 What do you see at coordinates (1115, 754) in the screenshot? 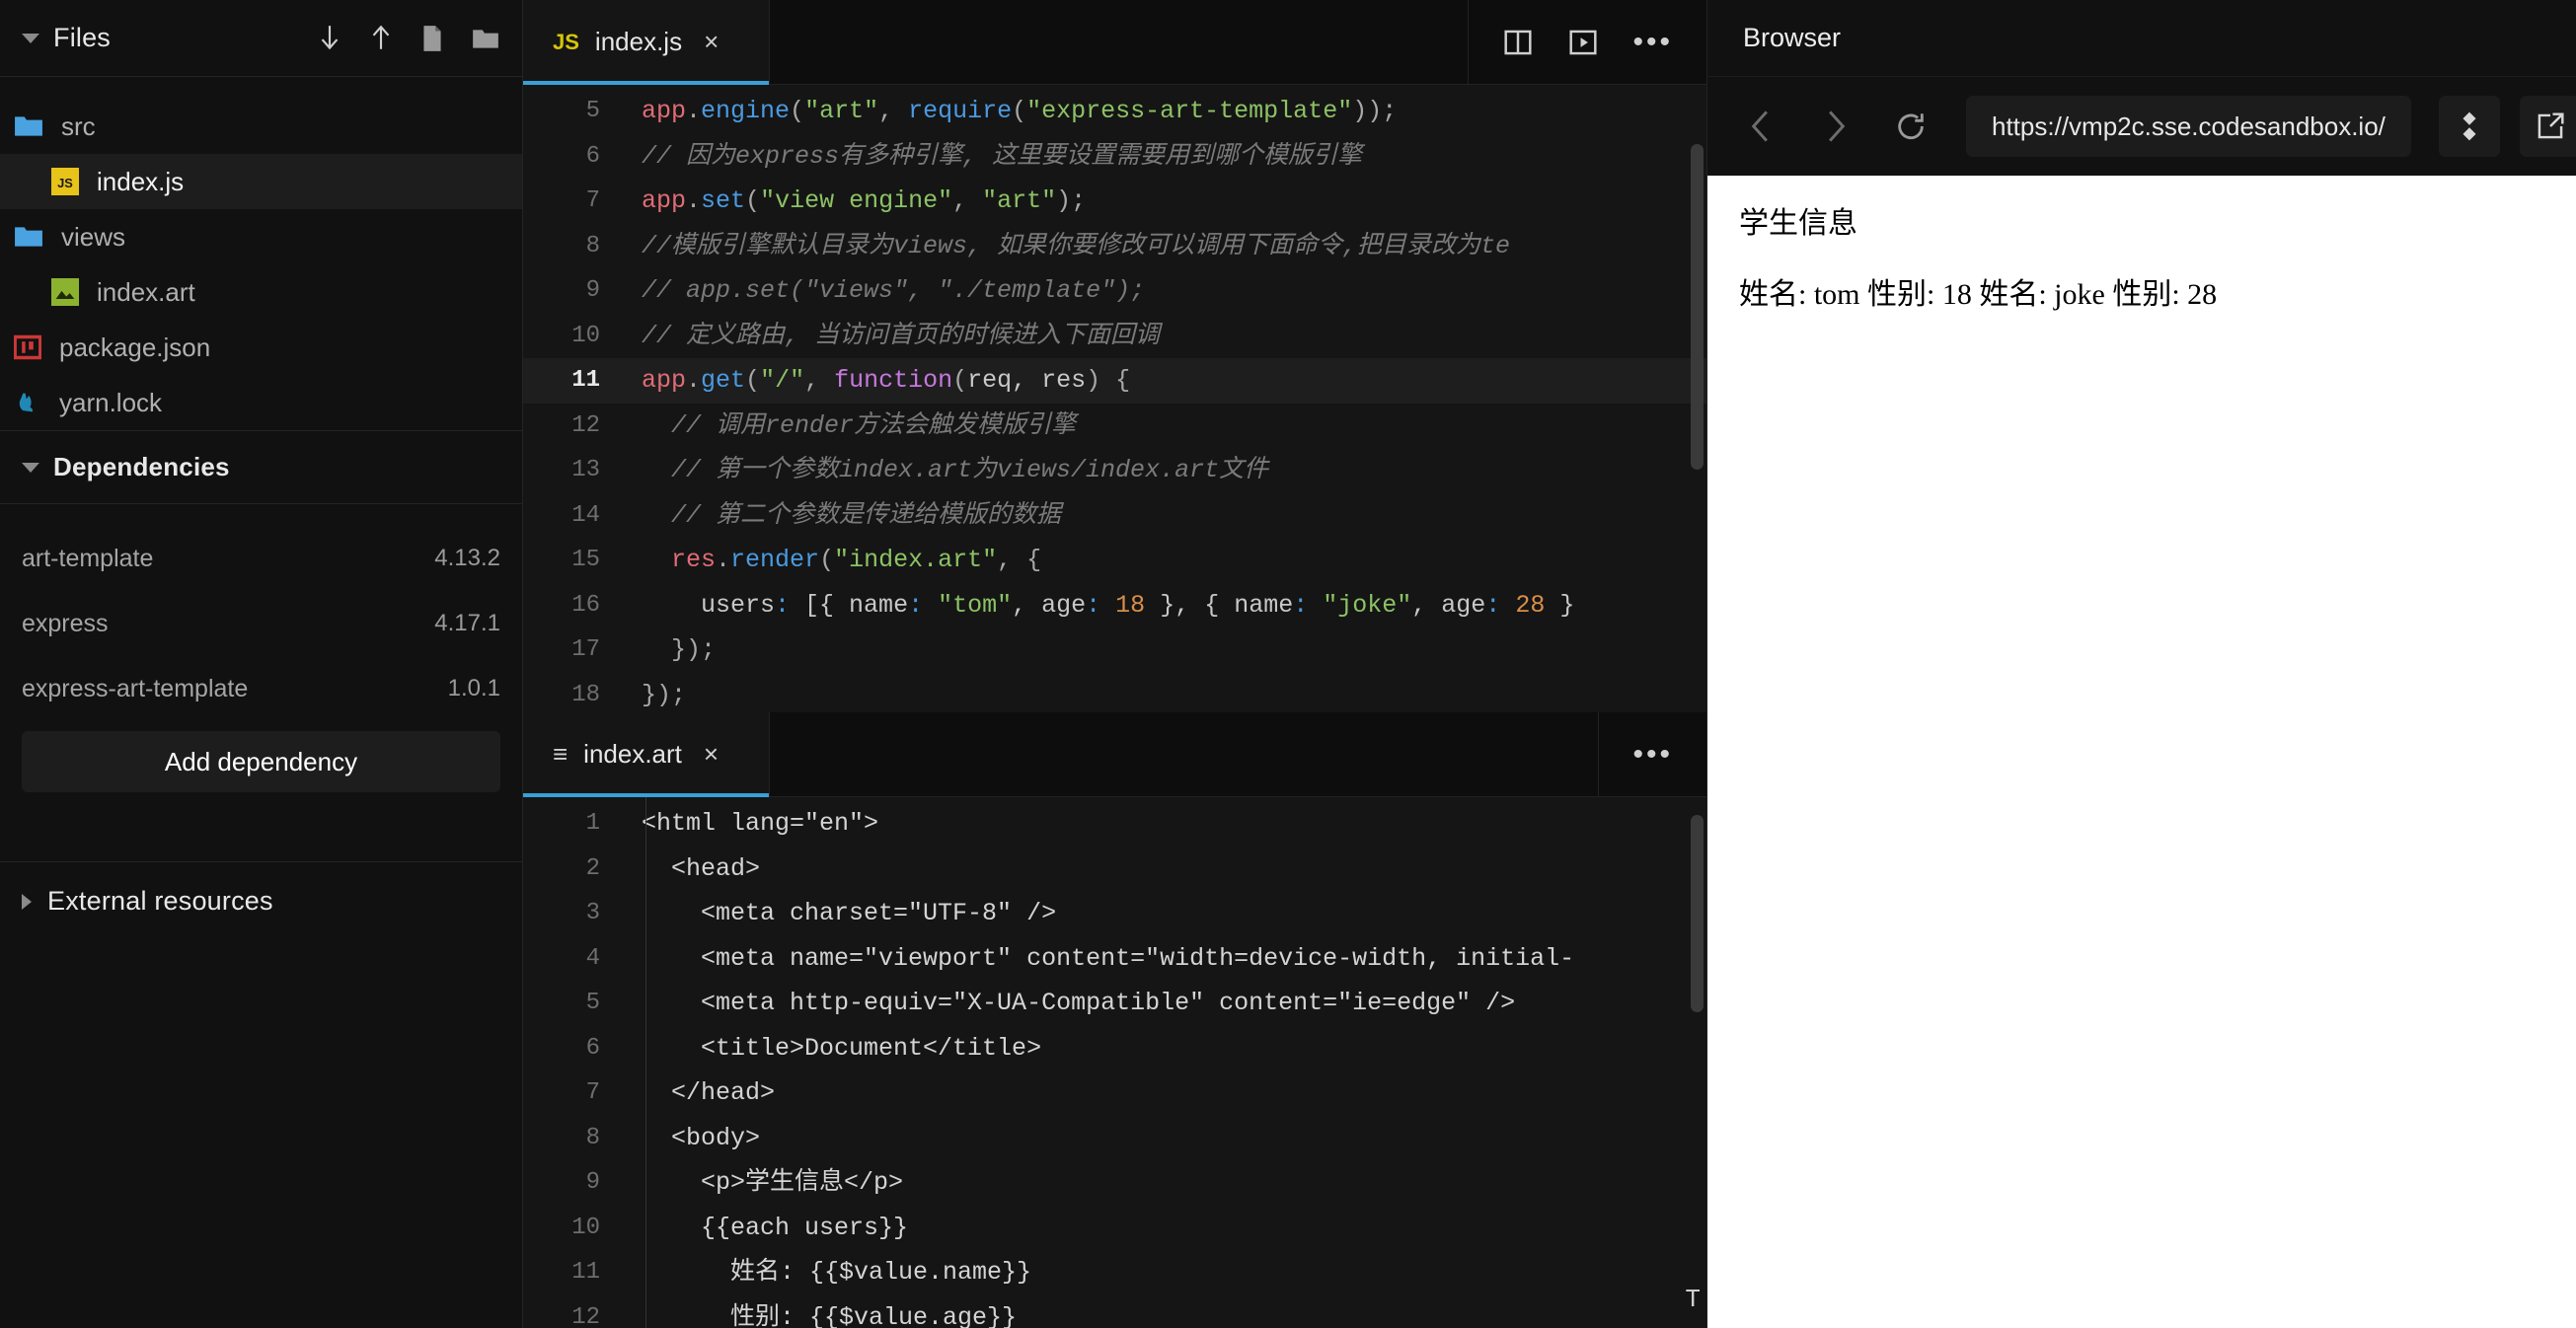
I see `editor-tabbar-bottom: ≡ index.art × •••` at bounding box center [1115, 754].